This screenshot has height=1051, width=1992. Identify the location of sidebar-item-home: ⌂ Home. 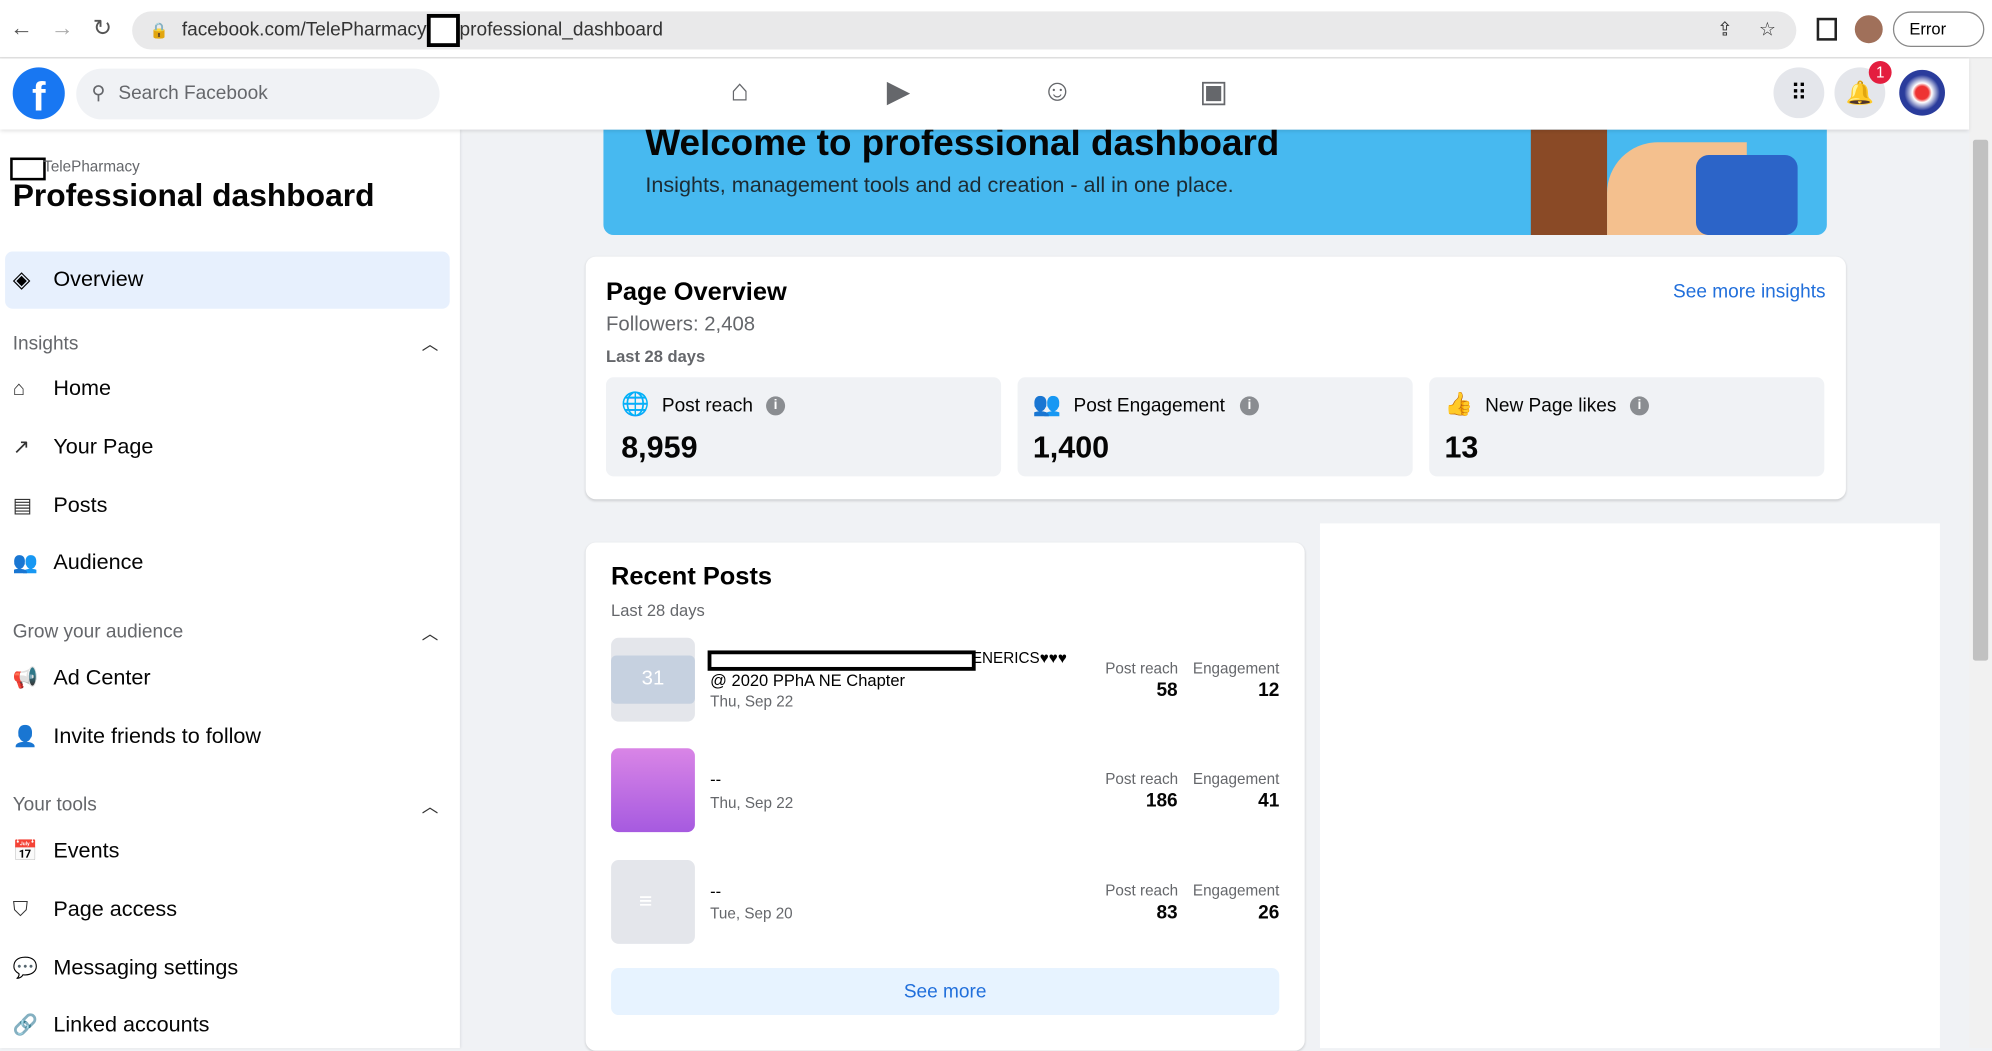
(62, 389).